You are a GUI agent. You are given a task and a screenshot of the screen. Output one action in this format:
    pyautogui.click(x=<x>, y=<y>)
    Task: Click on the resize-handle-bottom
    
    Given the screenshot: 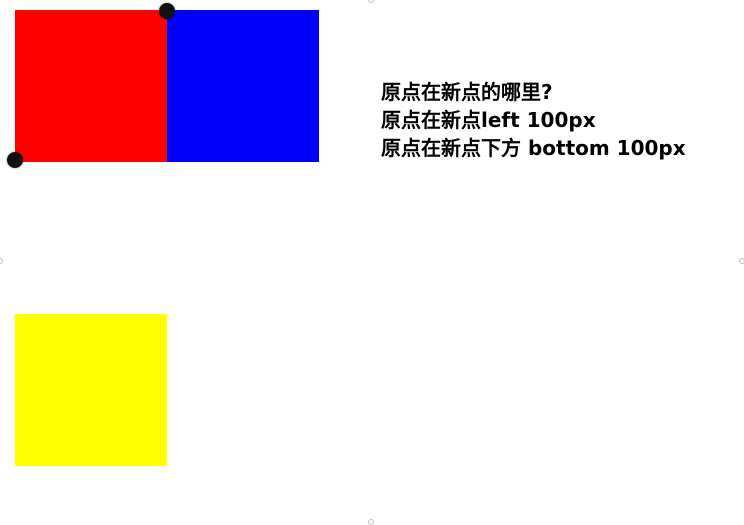 What is the action you would take?
    pyautogui.click(x=371, y=522)
    